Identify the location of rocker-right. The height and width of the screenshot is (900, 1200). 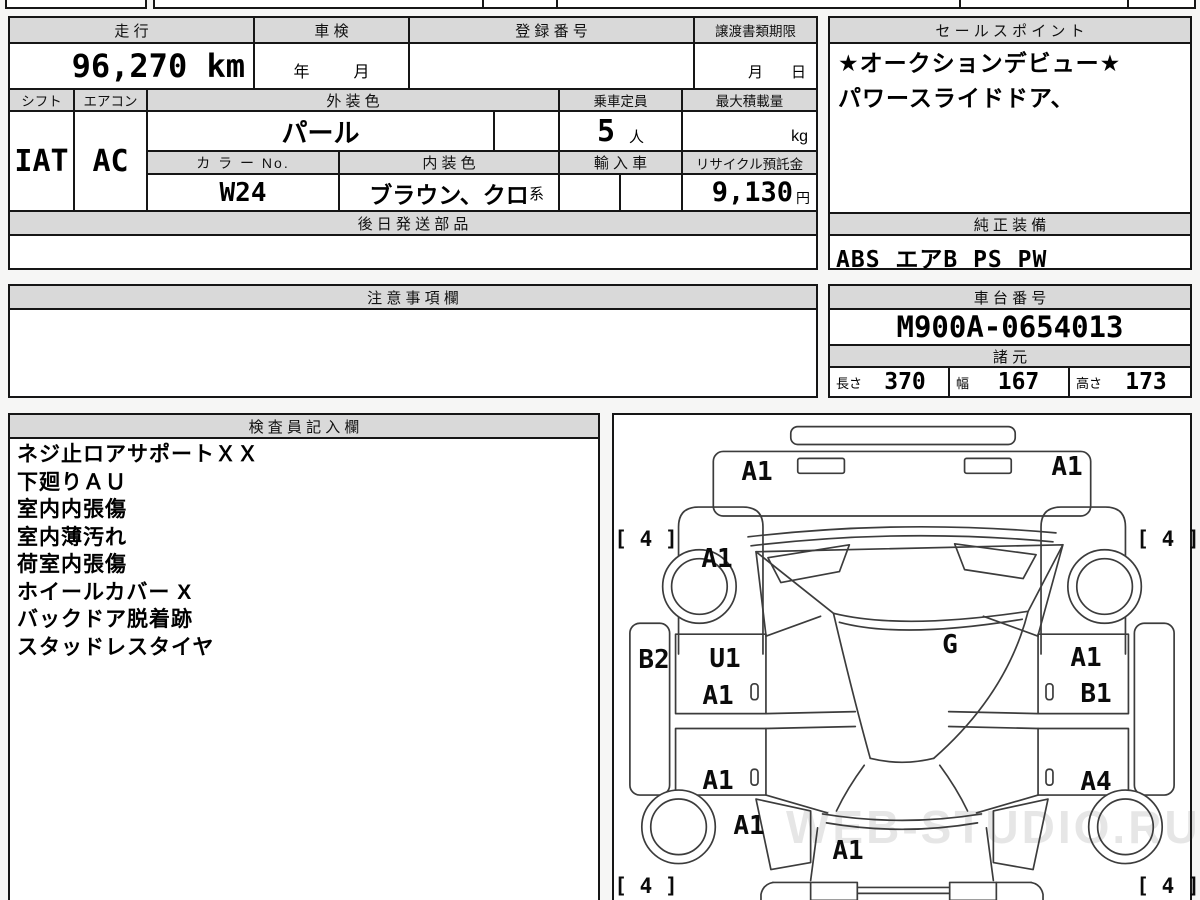
(1154, 709).